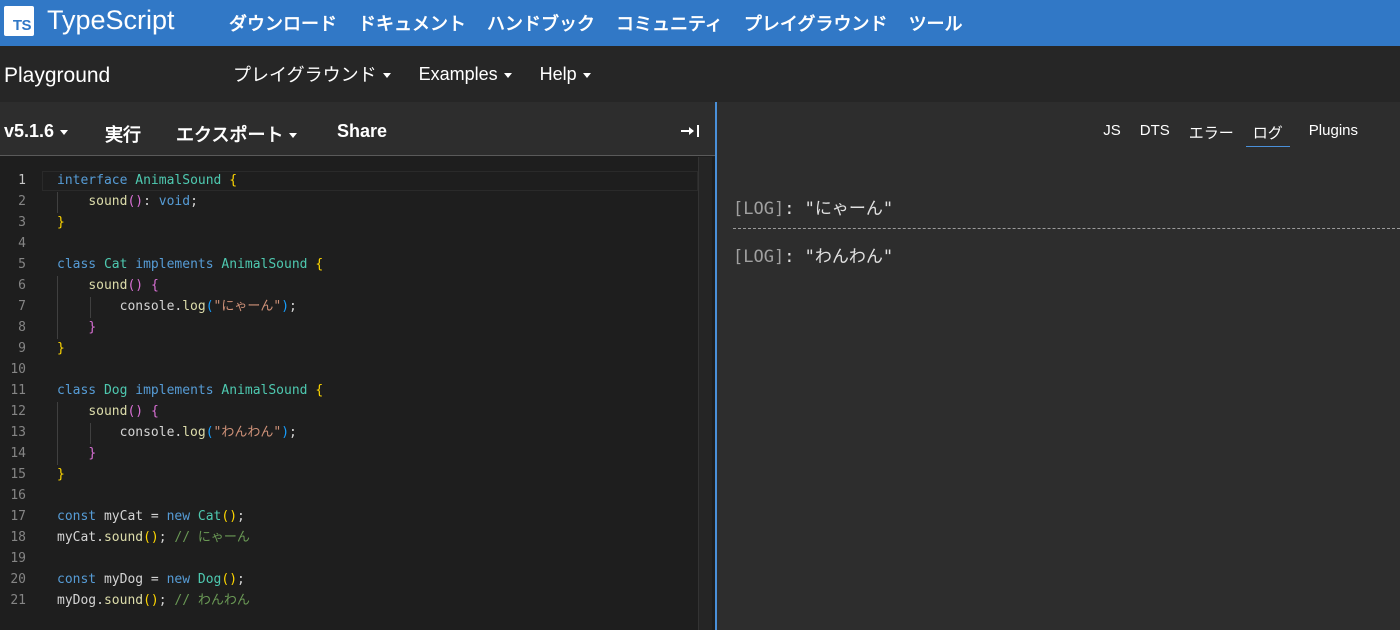 The image size is (1400, 630). What do you see at coordinates (350, 453) in the screenshot?
I see `code-line: 14 }` at bounding box center [350, 453].